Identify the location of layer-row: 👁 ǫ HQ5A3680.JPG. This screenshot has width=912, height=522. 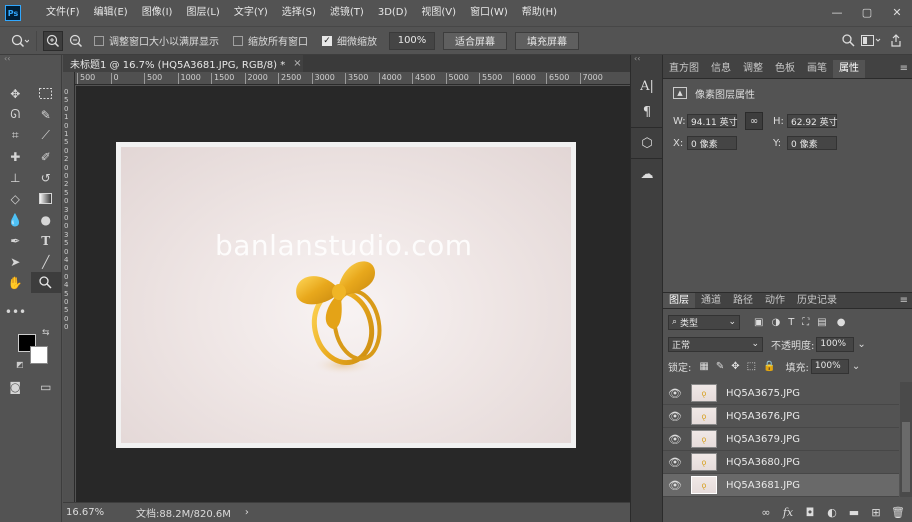
(781, 462).